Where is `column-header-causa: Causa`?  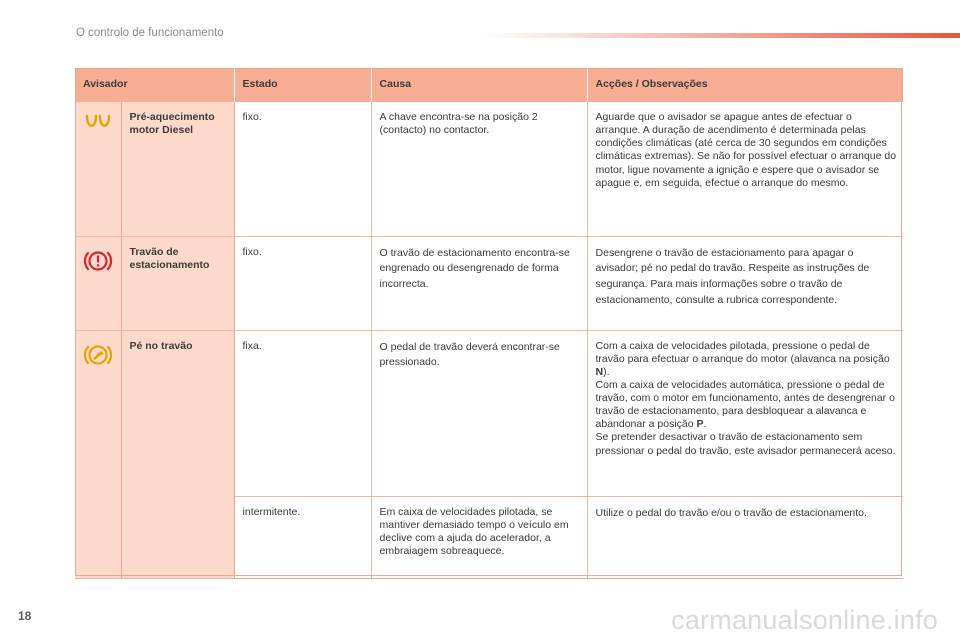 column-header-causa: Causa is located at coordinates (479, 85).